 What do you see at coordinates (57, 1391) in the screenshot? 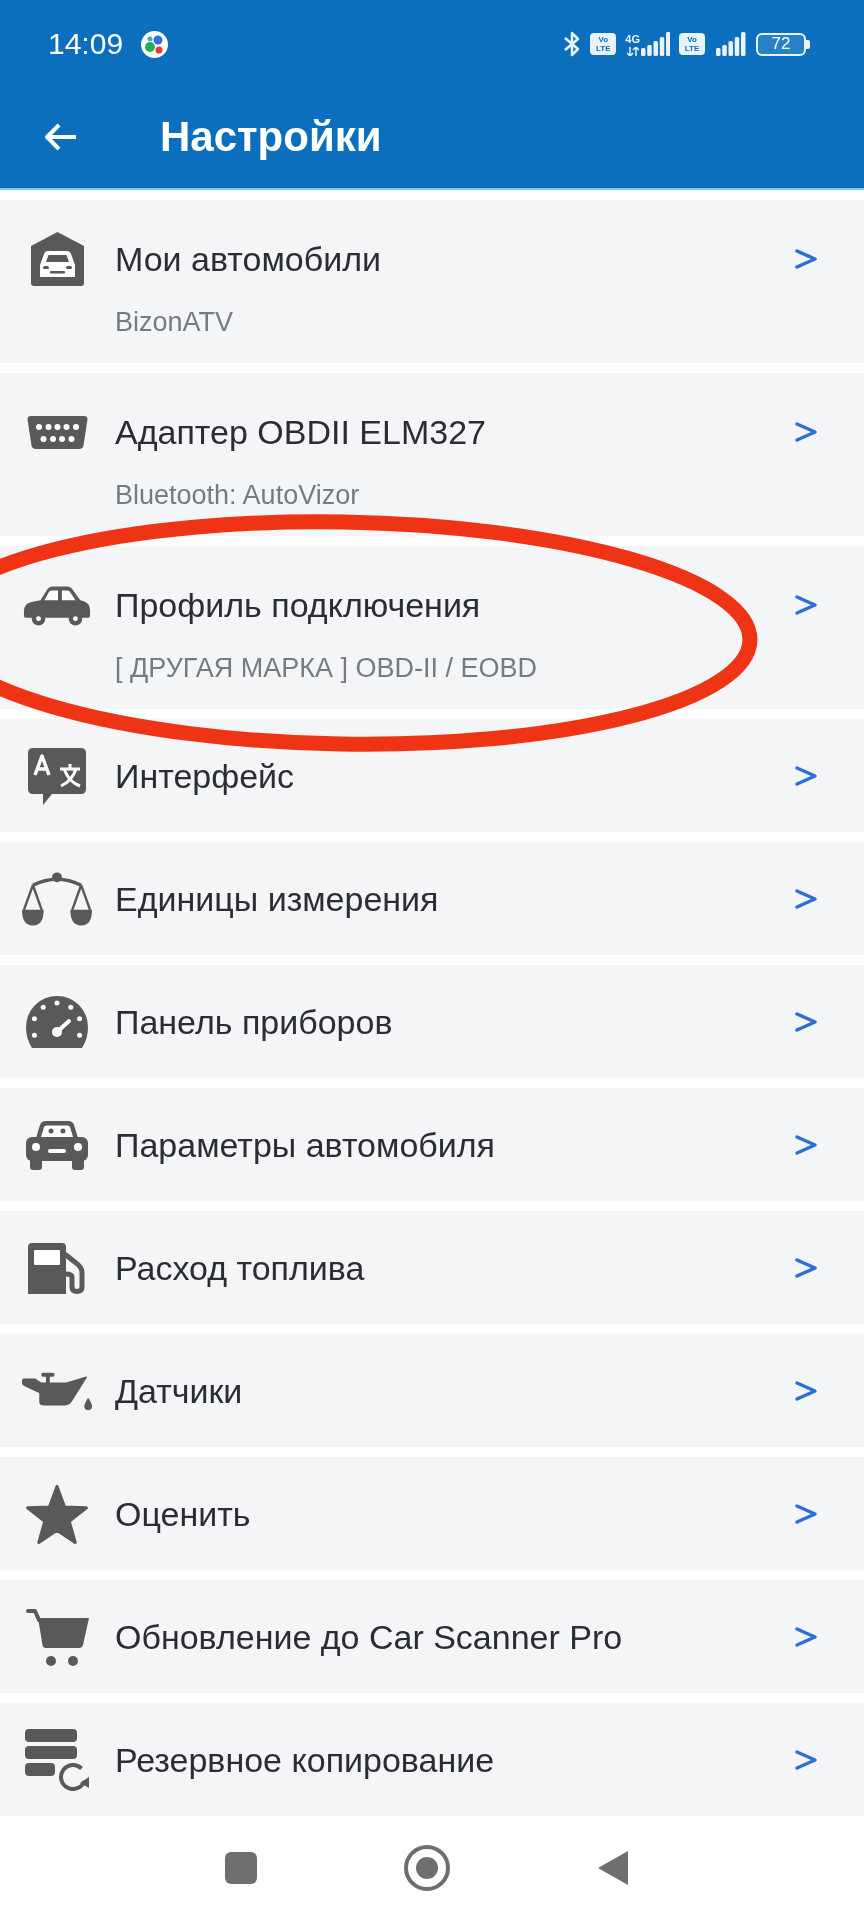
I see `oil-can-icon` at bounding box center [57, 1391].